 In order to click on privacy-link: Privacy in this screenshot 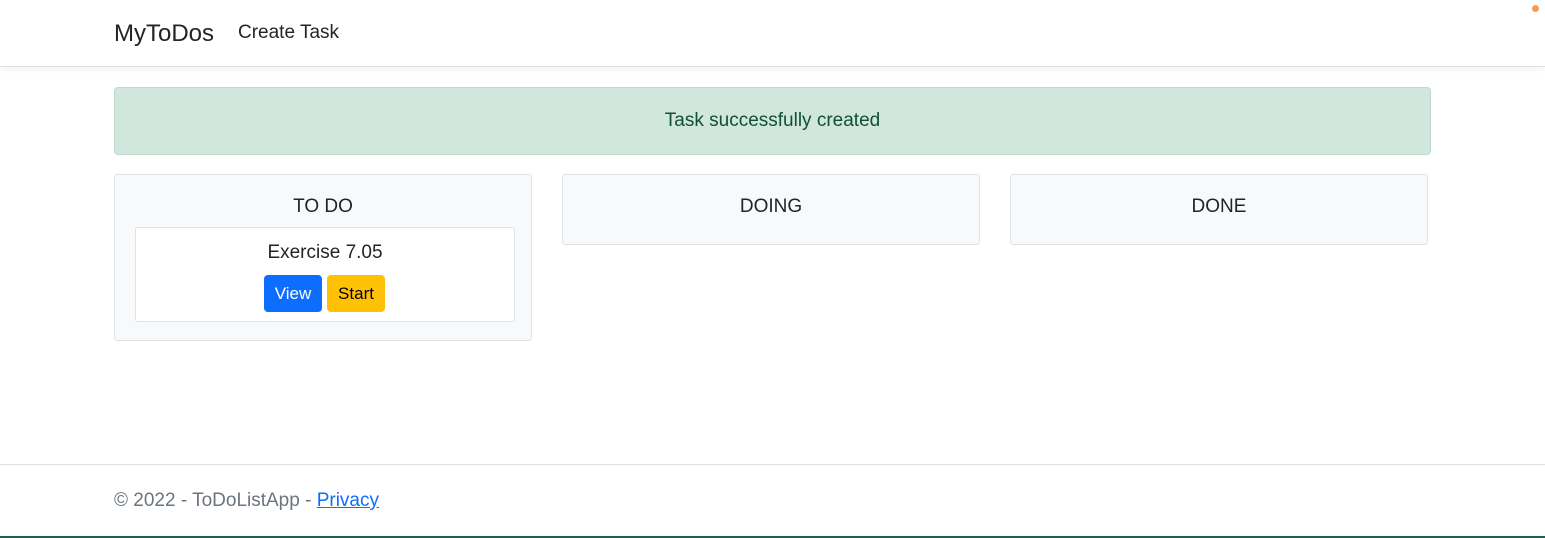, I will do `click(348, 500)`.